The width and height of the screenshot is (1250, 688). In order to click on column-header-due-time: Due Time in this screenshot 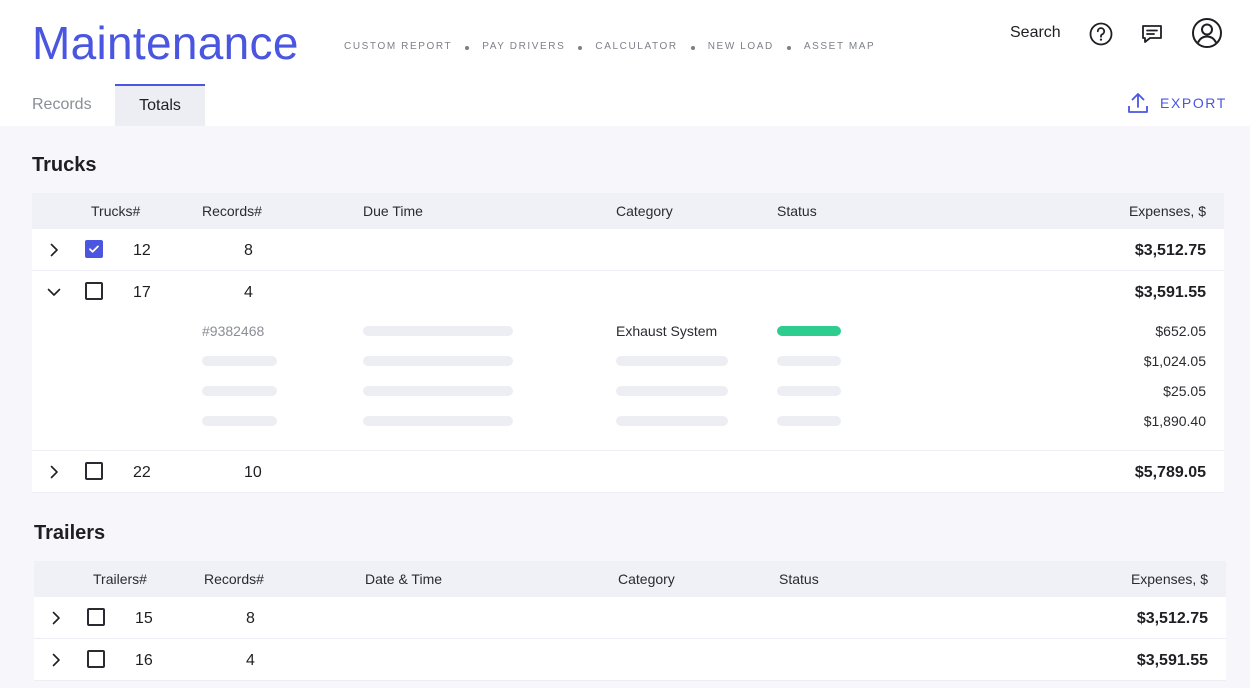, I will do `click(393, 211)`.